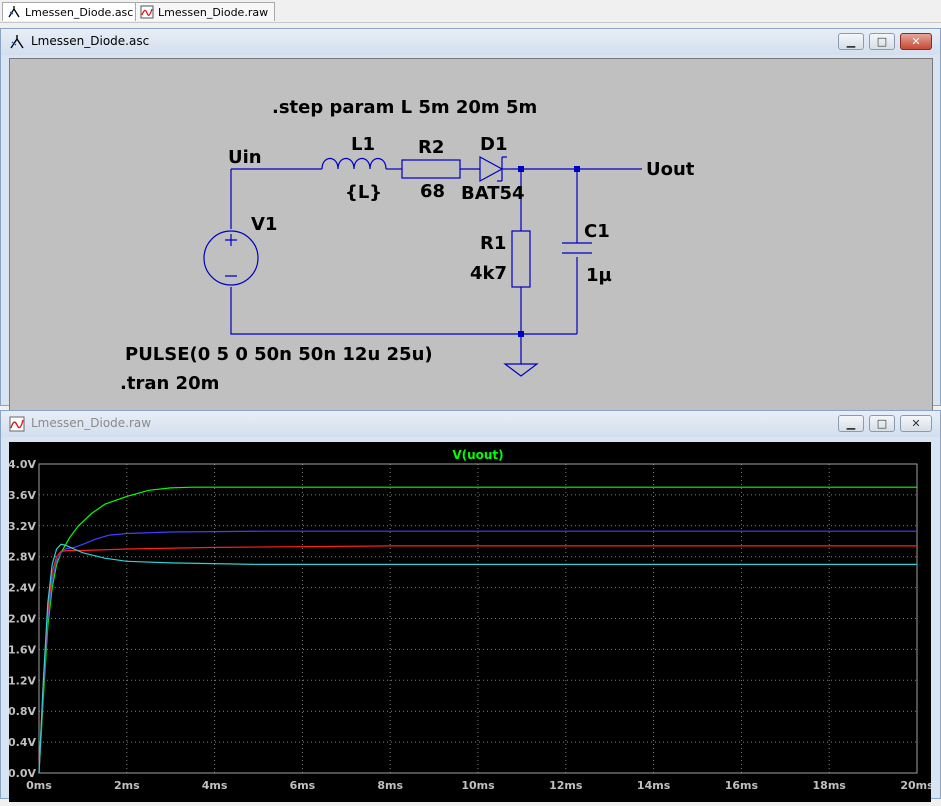 Image resolution: width=941 pixels, height=806 pixels. What do you see at coordinates (79, 12) in the screenshot?
I see `tab-schematic-label: Lmessen_Diode.asc` at bounding box center [79, 12].